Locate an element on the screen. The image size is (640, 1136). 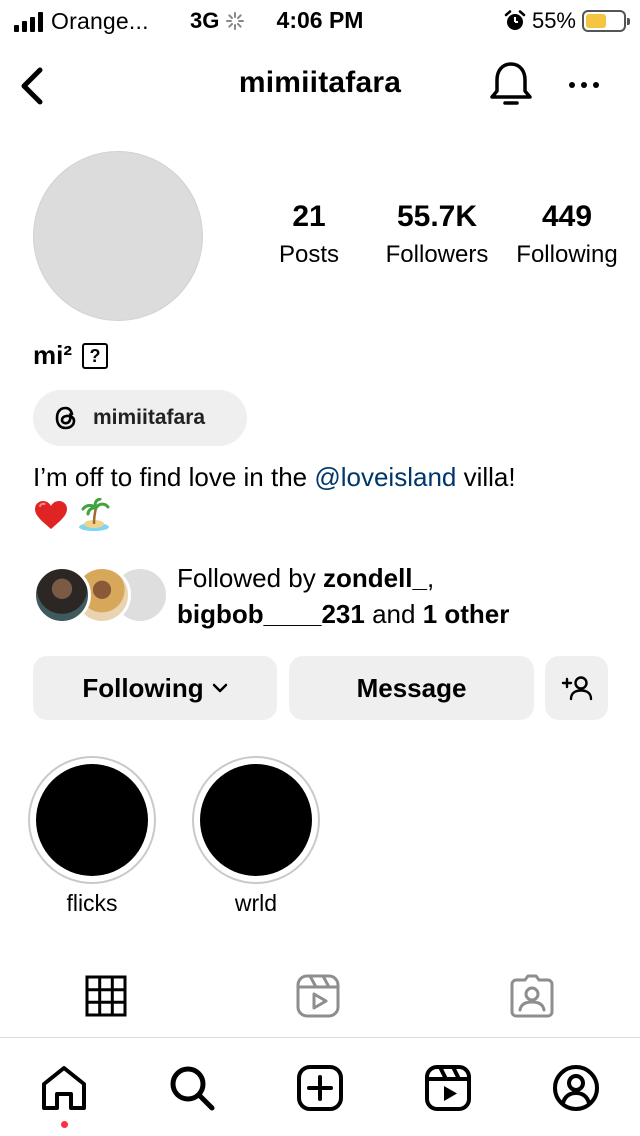
message-button-label: Message is located at coordinates (411, 687).